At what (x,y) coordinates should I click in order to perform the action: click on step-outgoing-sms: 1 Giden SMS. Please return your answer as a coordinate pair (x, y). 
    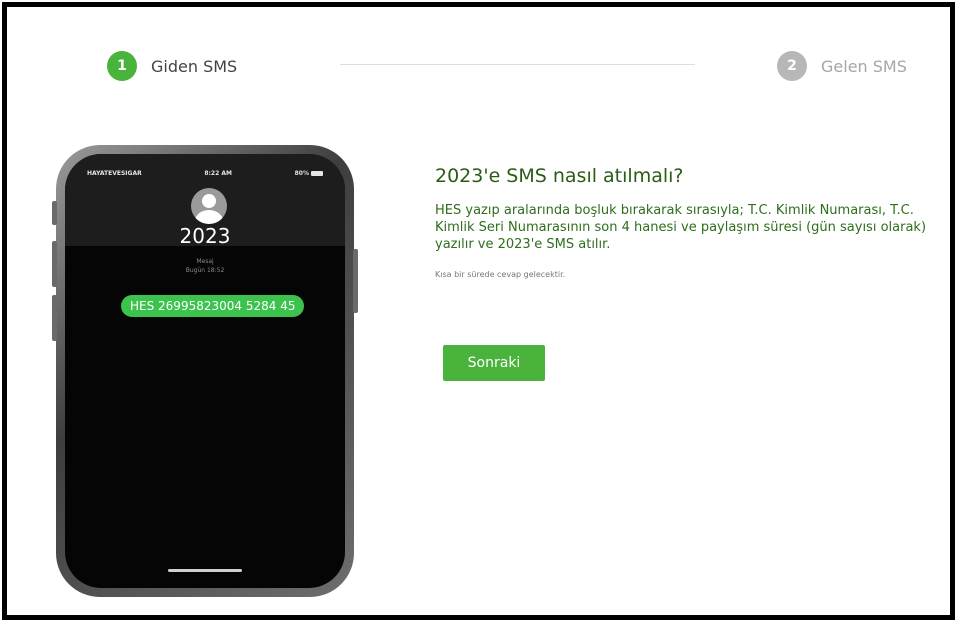
    Looking at the image, I should click on (172, 66).